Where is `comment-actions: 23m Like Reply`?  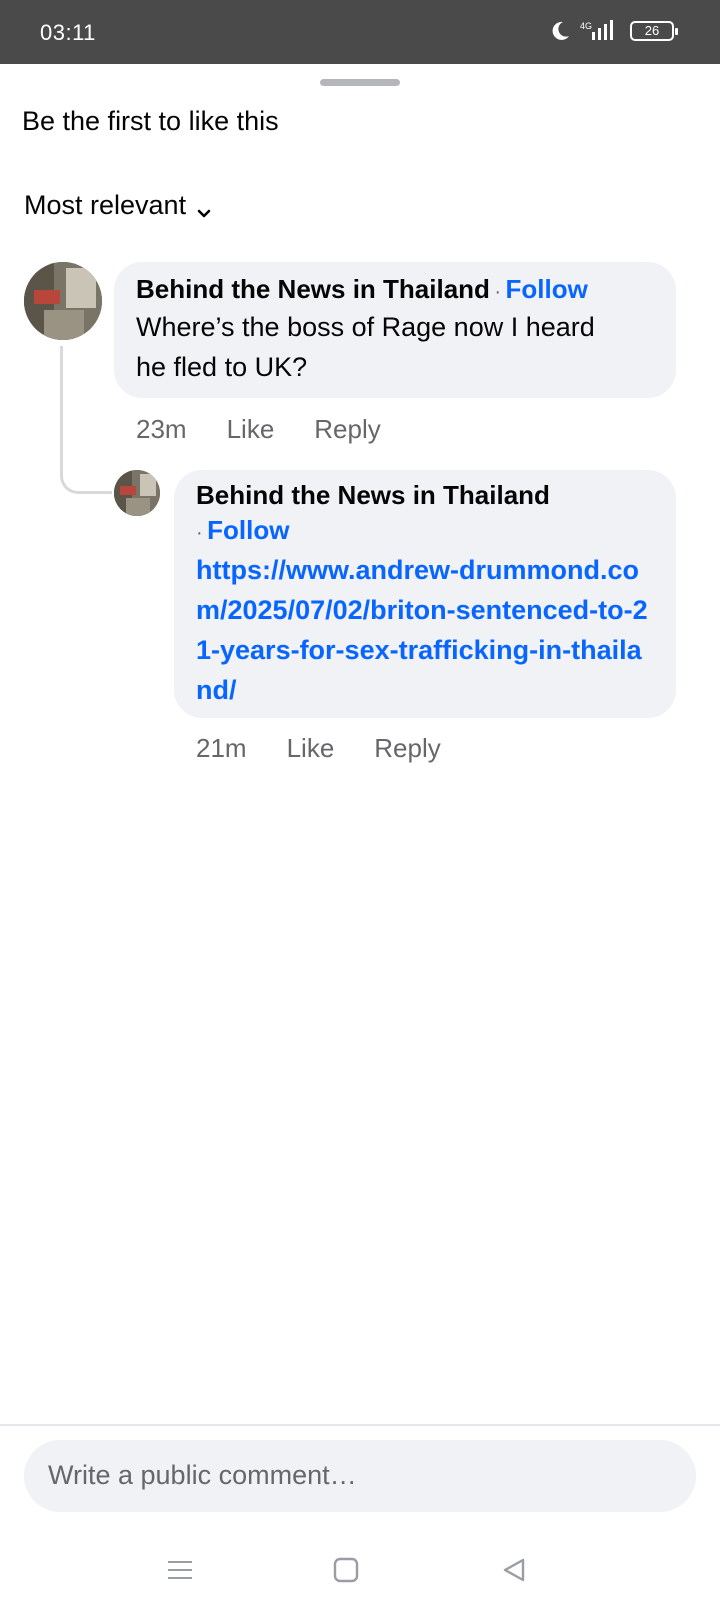 comment-actions: 23m Like Reply is located at coordinates (258, 429).